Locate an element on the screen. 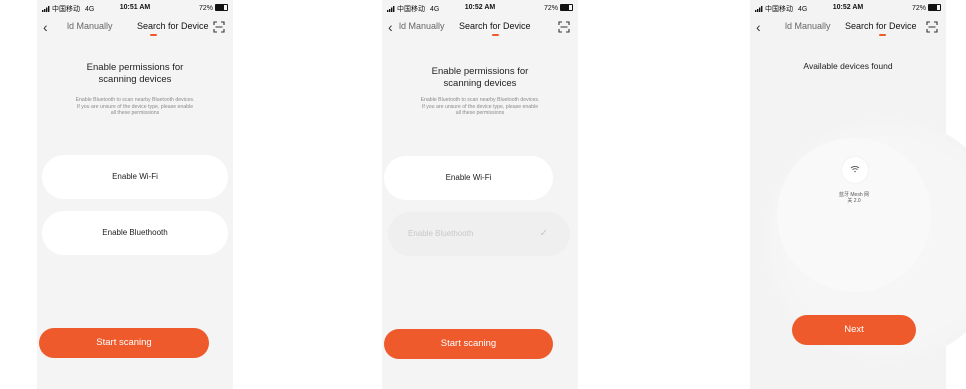  wifi-icon is located at coordinates (855, 169).